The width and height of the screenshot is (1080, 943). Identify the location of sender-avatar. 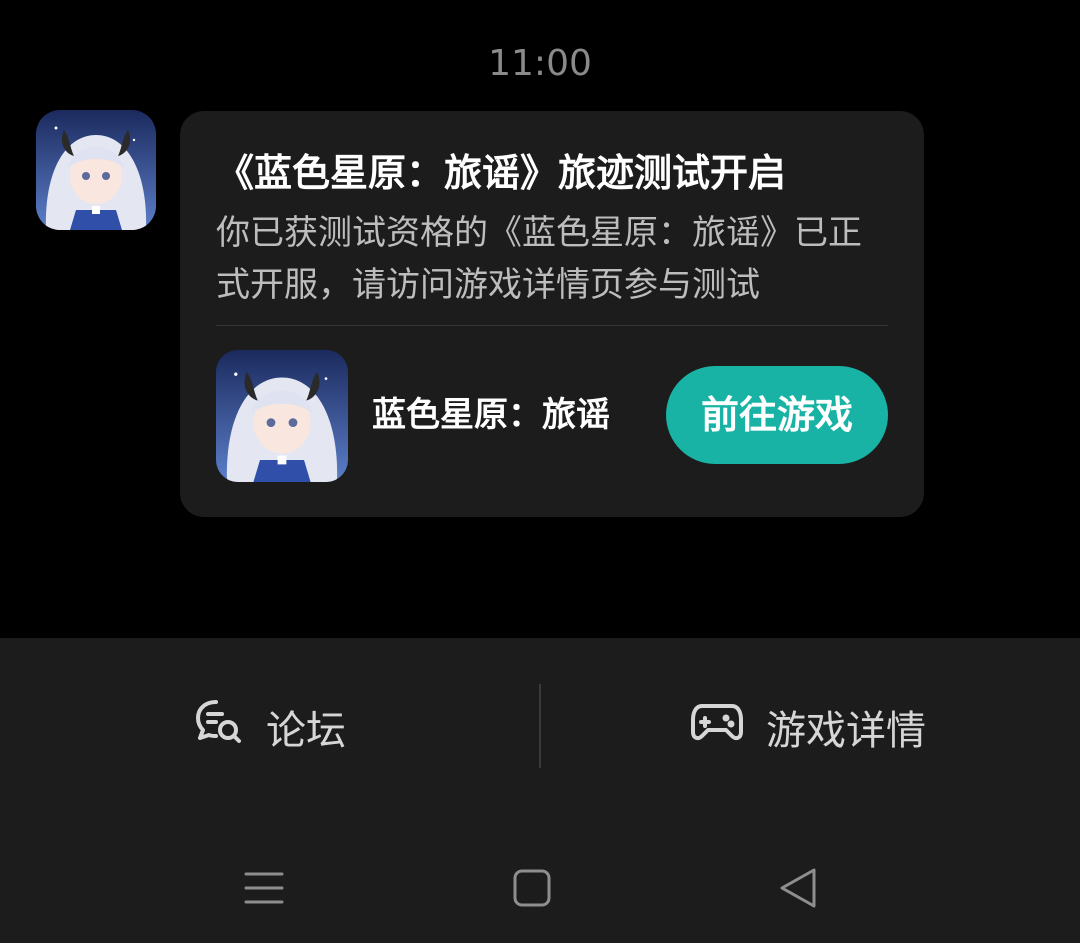
(96, 170).